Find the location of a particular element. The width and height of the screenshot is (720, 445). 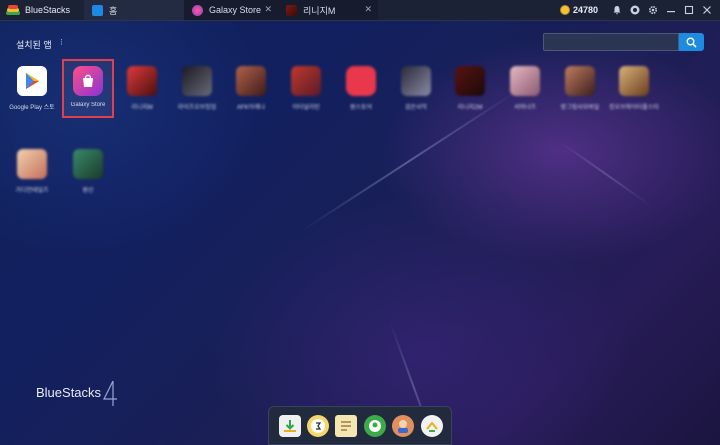

tab-galaxy-store: Galaxy Store ✕ is located at coordinates (231, 10).